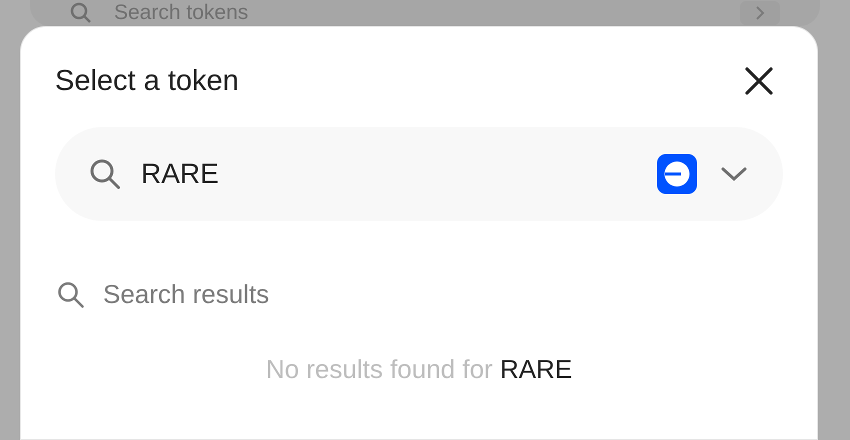  I want to click on section-title: Search results, so click(186, 294).